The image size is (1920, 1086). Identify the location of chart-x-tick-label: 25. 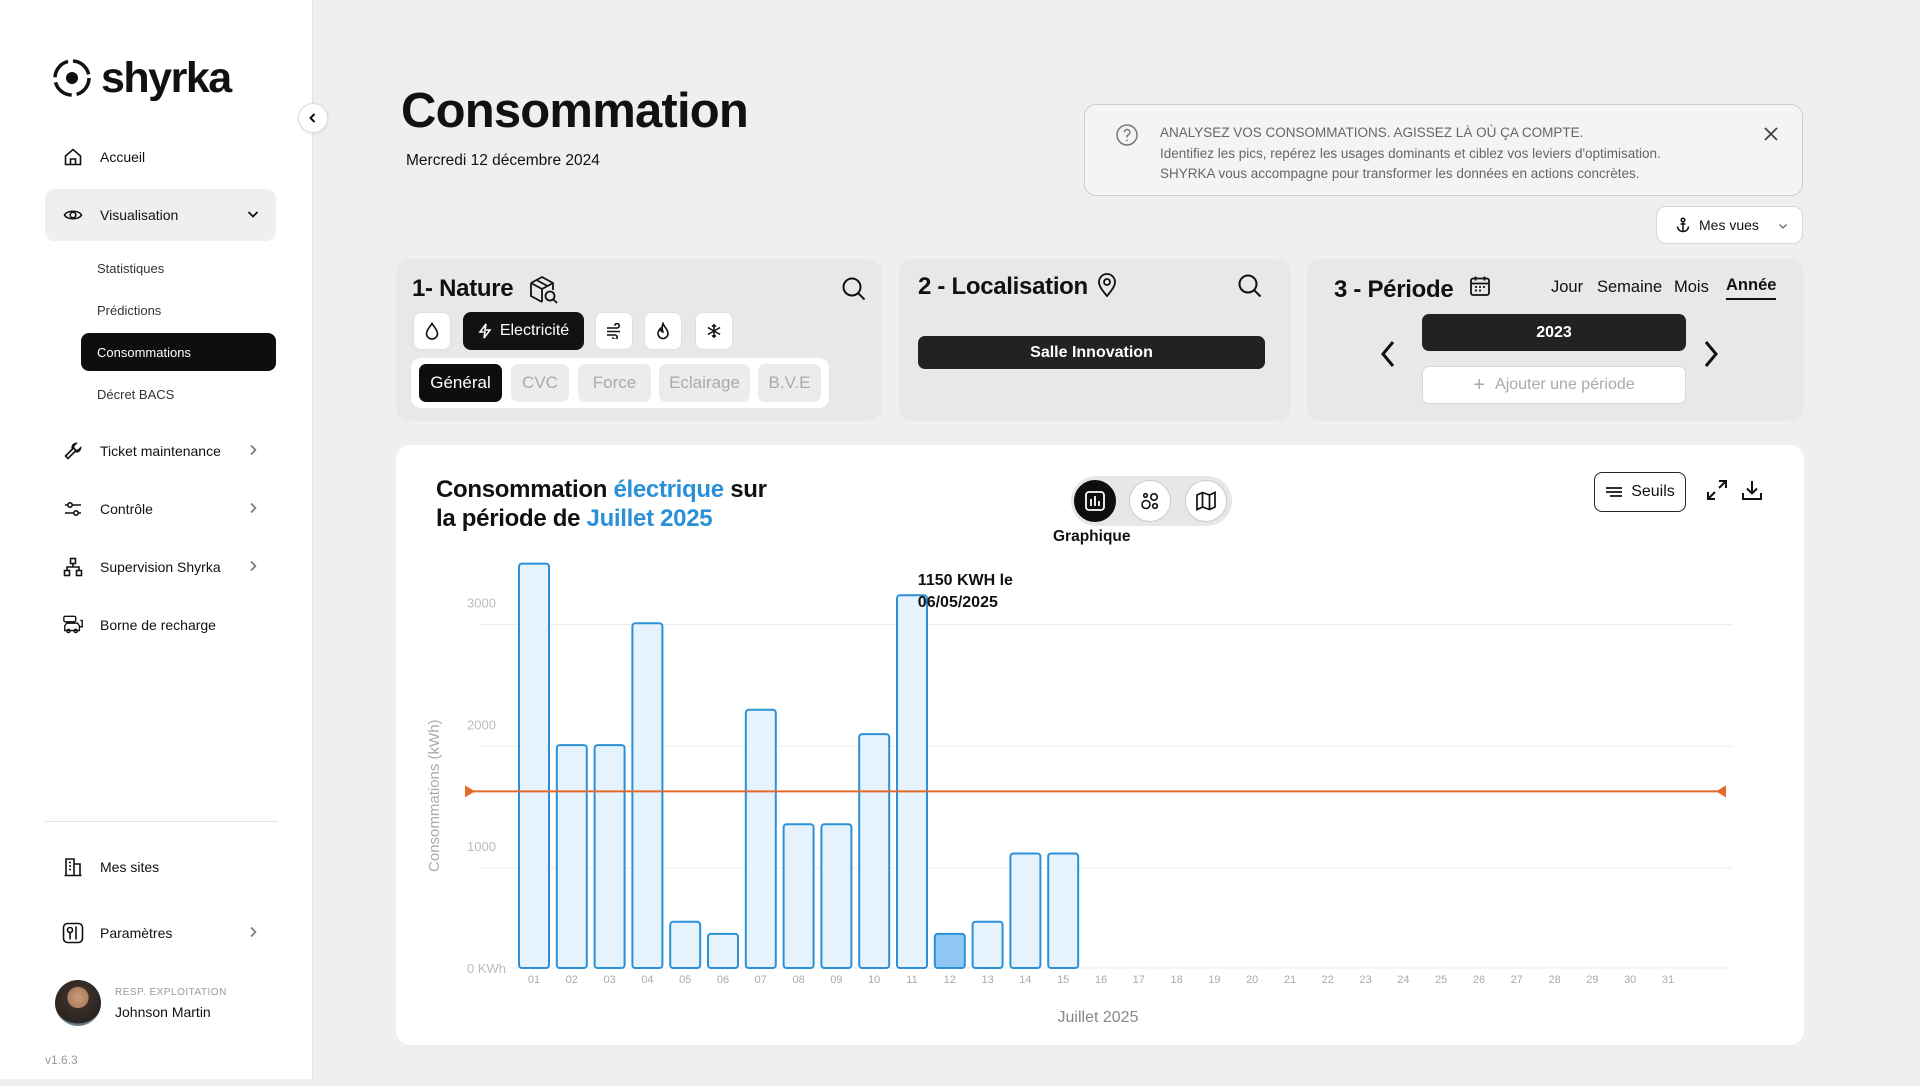
(1441, 980).